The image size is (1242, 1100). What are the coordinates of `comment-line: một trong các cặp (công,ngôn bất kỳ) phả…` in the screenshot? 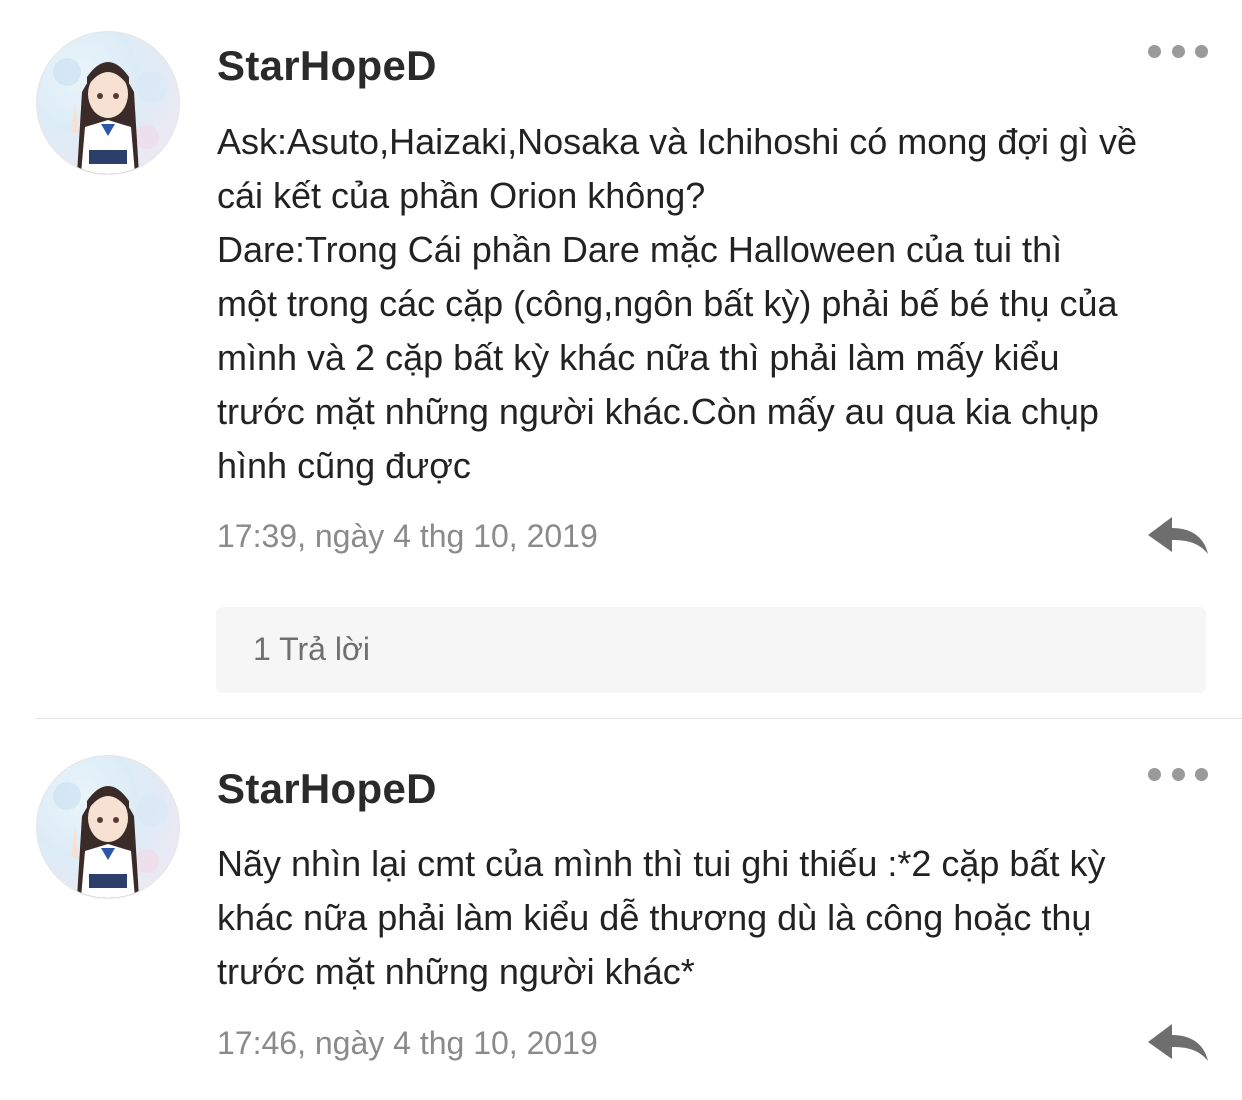 It's located at (667, 303).